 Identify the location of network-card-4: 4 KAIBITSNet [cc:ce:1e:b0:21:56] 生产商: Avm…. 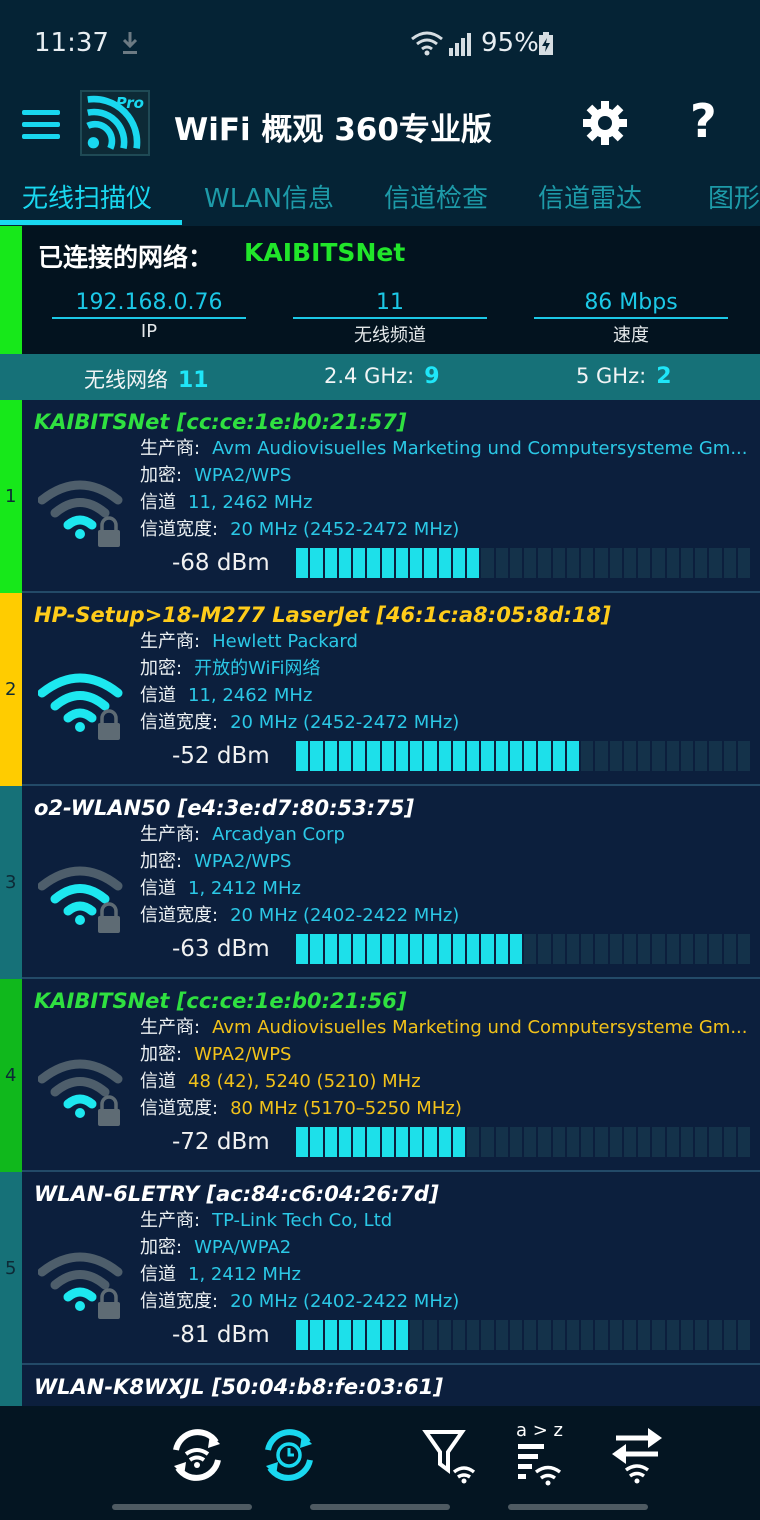
(380, 1075).